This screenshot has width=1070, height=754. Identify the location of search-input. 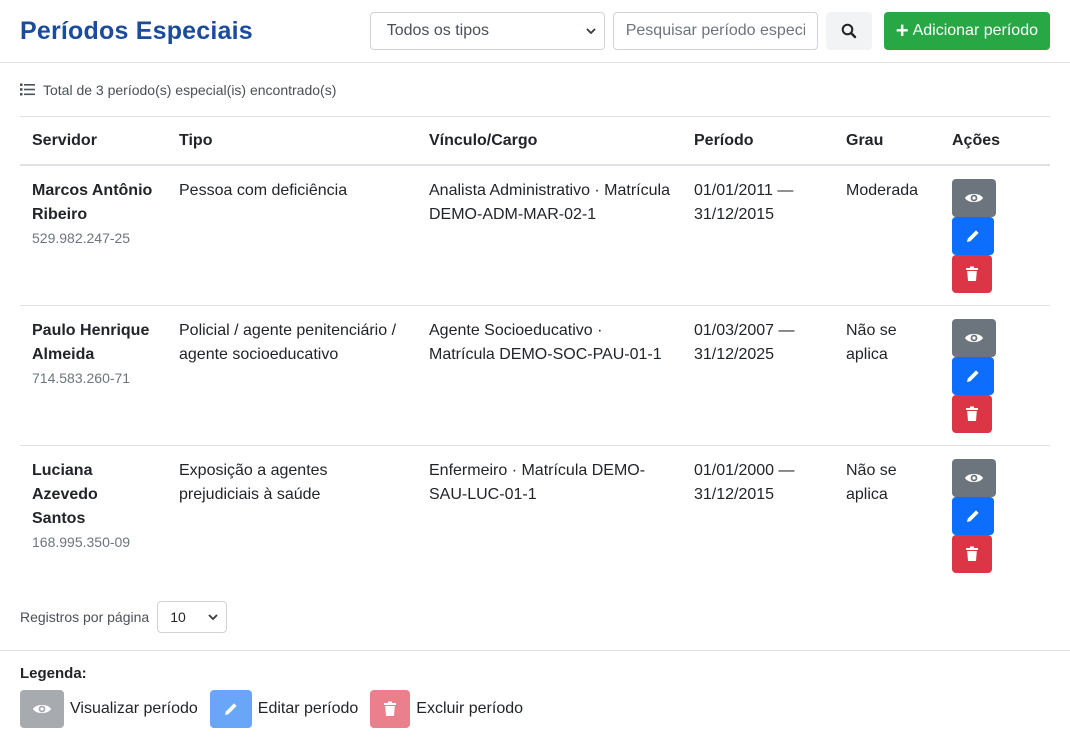
(715, 31).